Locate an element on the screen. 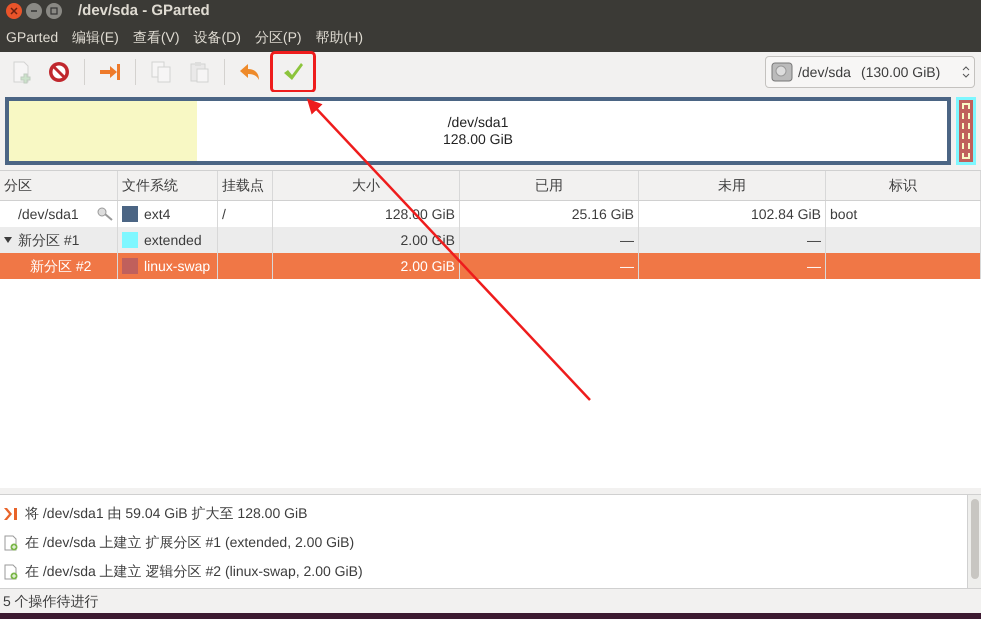  partition-map-name: /dev/sda1 is located at coordinates (478, 122).